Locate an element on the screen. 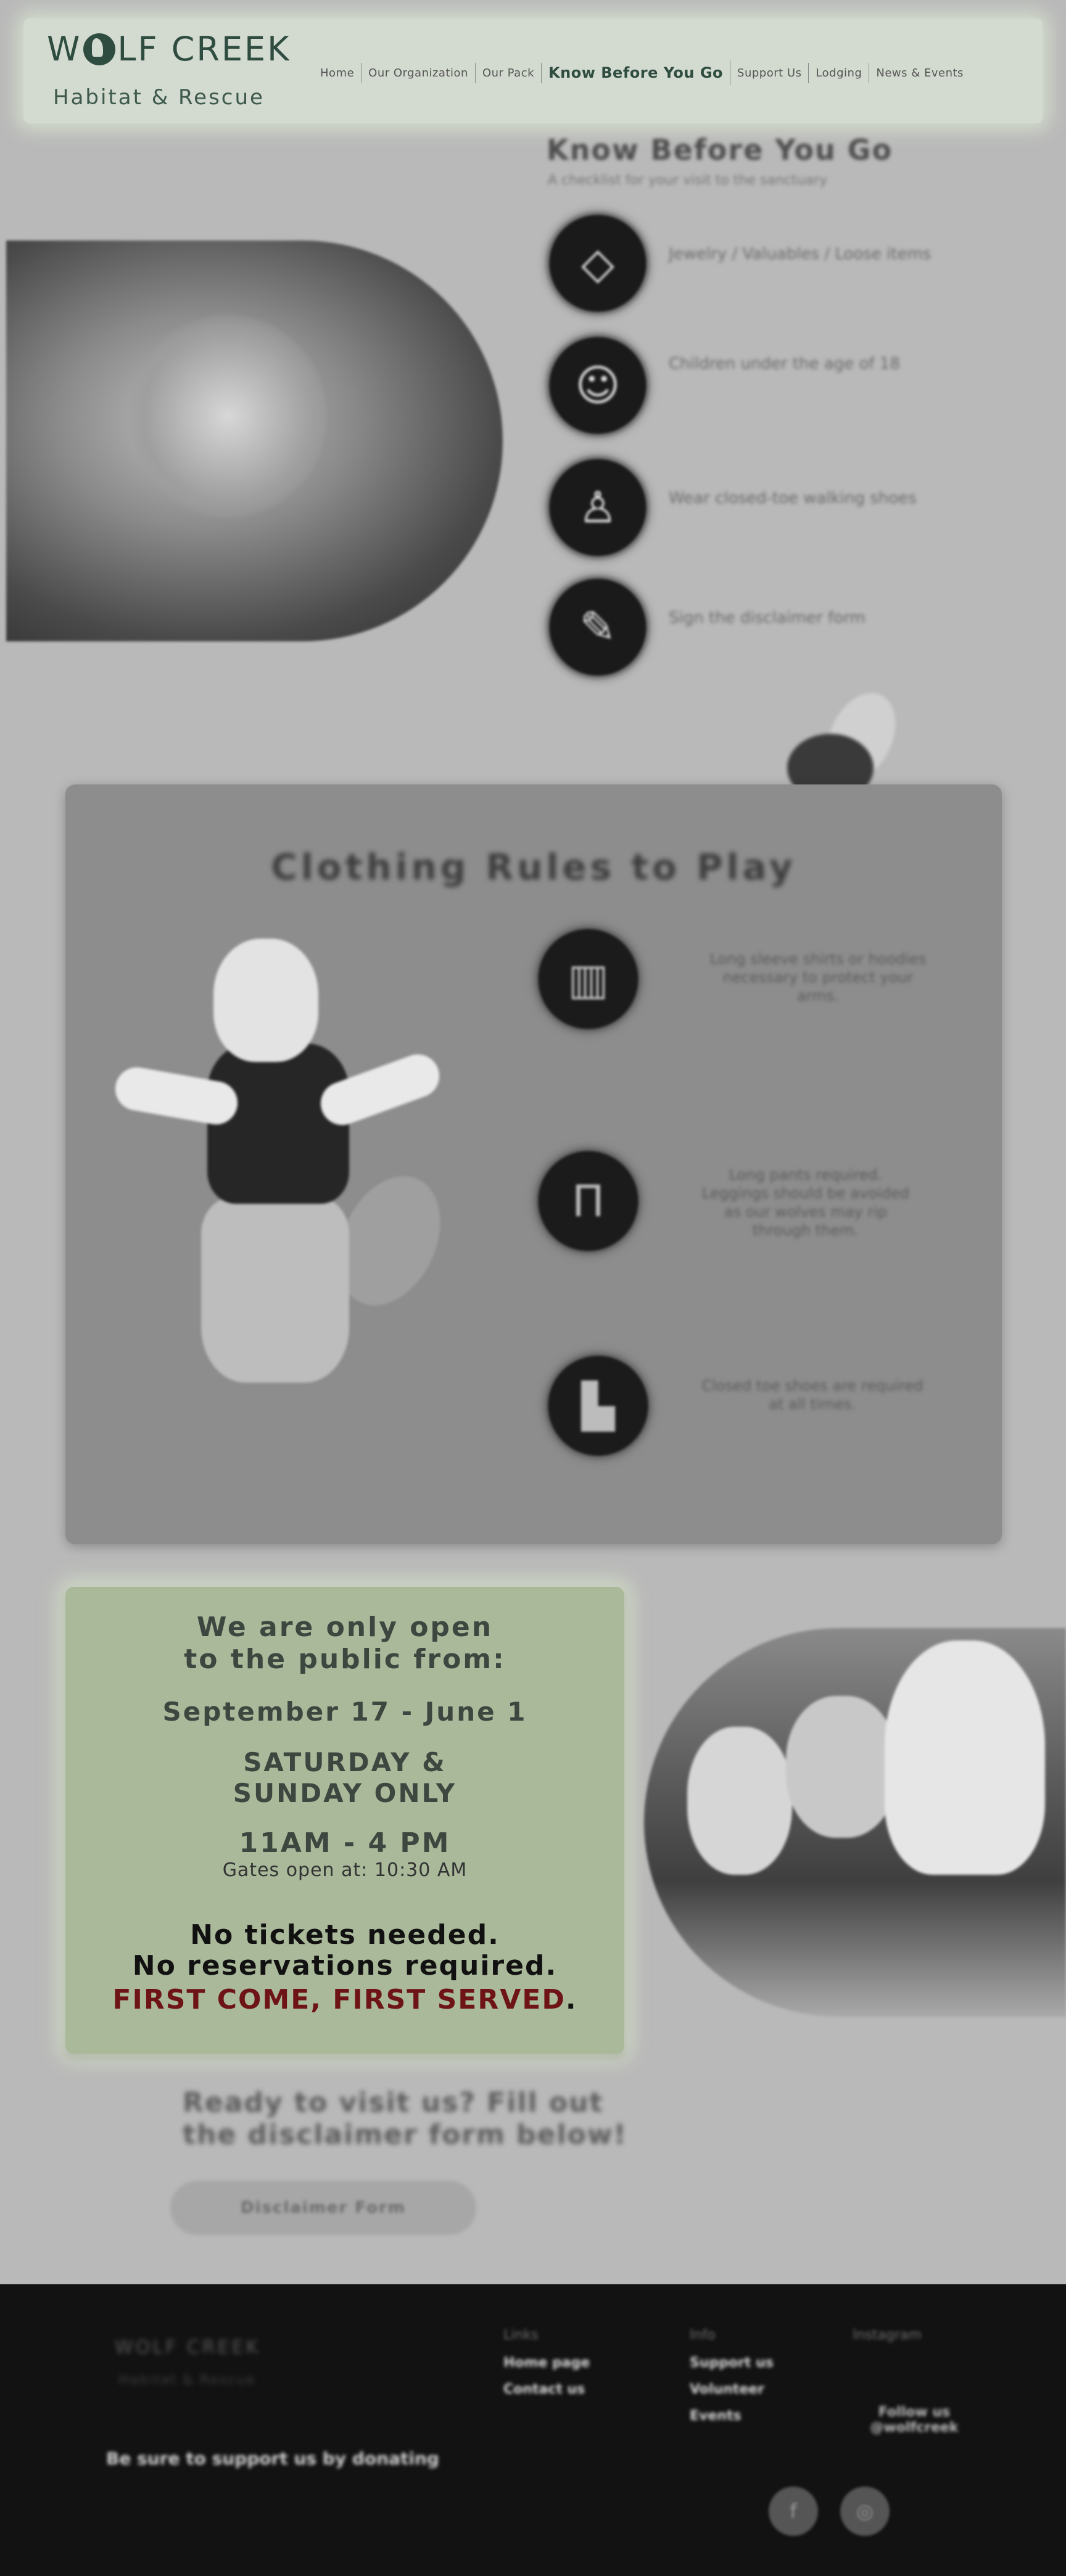  facebook-icon: f is located at coordinates (793, 2511).